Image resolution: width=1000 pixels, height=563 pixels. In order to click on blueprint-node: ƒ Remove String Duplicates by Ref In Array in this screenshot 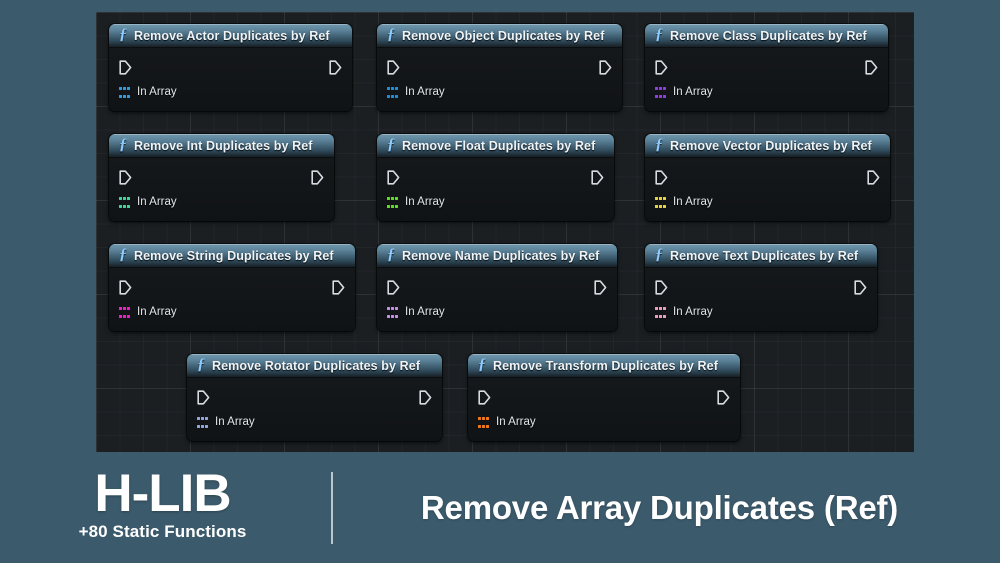, I will do `click(232, 287)`.